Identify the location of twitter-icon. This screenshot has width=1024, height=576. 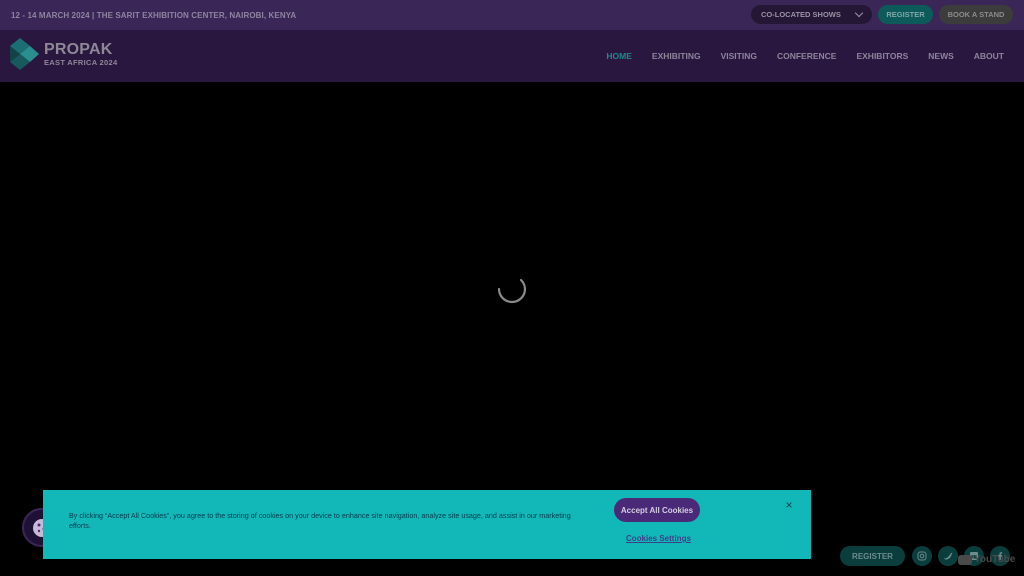
(948, 556).